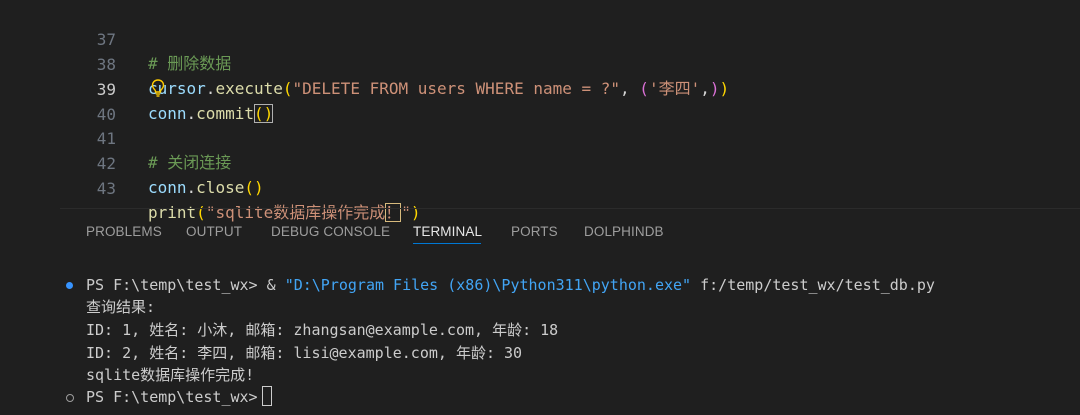 This screenshot has height=415, width=1080. What do you see at coordinates (121, 307) in the screenshot?
I see `terminal-output-line: 查询结果:` at bounding box center [121, 307].